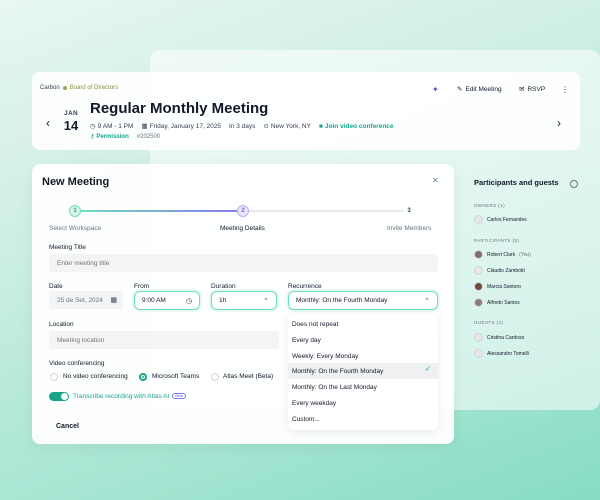 The height and width of the screenshot is (500, 600). I want to click on breadcrumb: Carbon Board of Directors, so click(79, 88).